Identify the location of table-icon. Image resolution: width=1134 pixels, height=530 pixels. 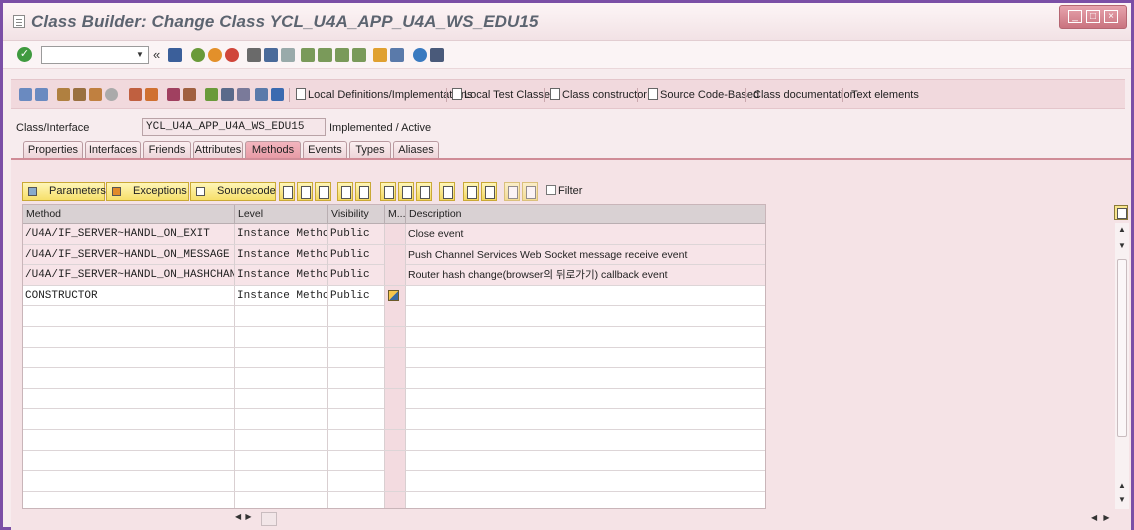
(243, 94).